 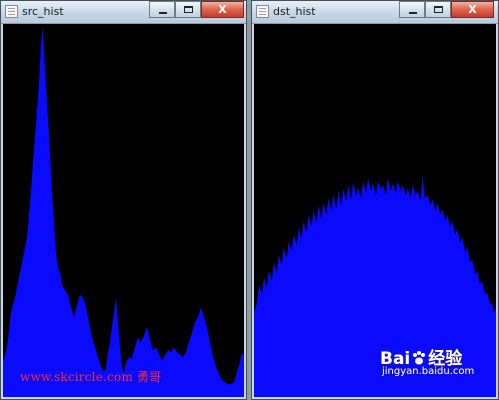 I want to click on baidu-logo-url: jingyan.baidu.com, so click(x=428, y=371).